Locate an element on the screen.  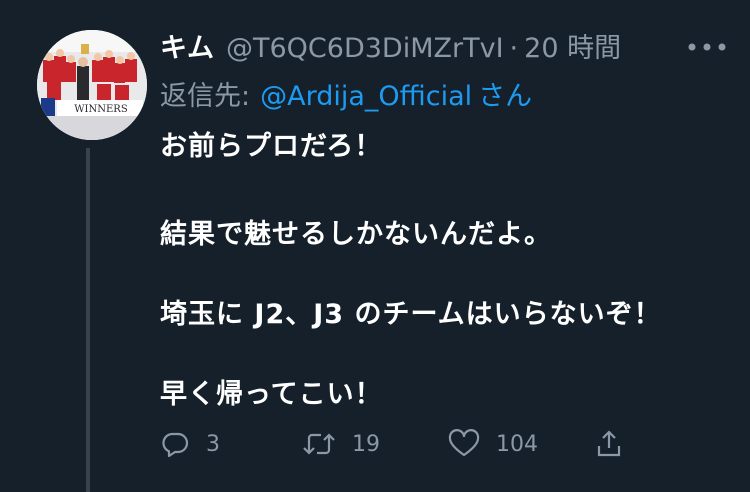
tweet-text-line: 埼玉に J2、J3 のチームはいらないぞ！ is located at coordinates (411, 314).